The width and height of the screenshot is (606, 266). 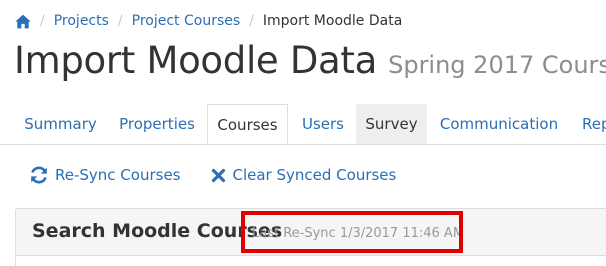 I want to click on breadcrumb-project-courses-link: Project Courses, so click(x=186, y=21).